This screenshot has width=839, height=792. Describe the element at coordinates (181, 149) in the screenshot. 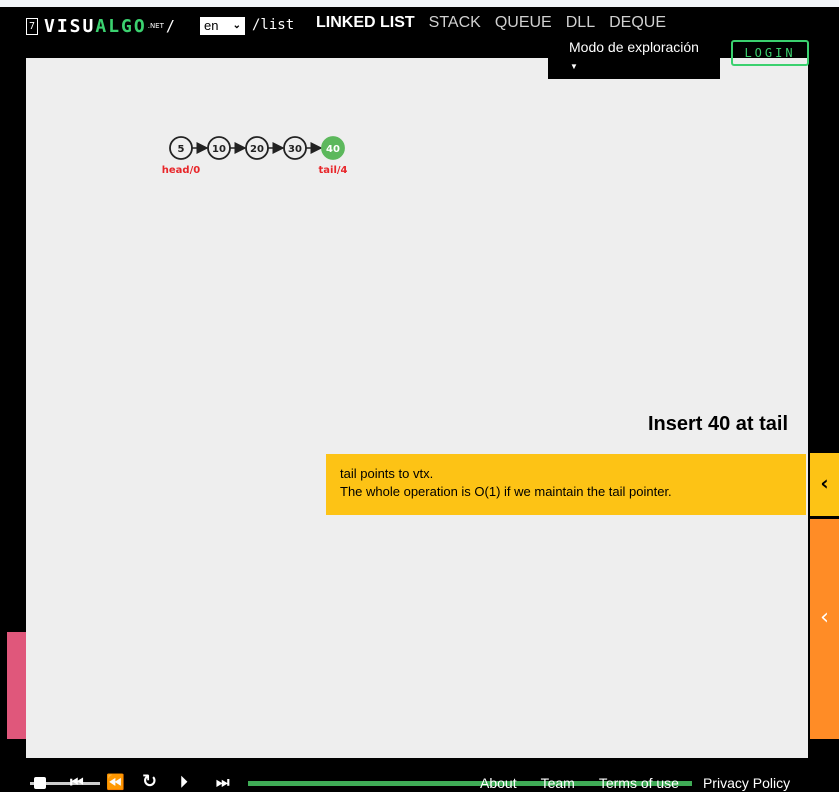

I see `list-node-value: 5` at that location.